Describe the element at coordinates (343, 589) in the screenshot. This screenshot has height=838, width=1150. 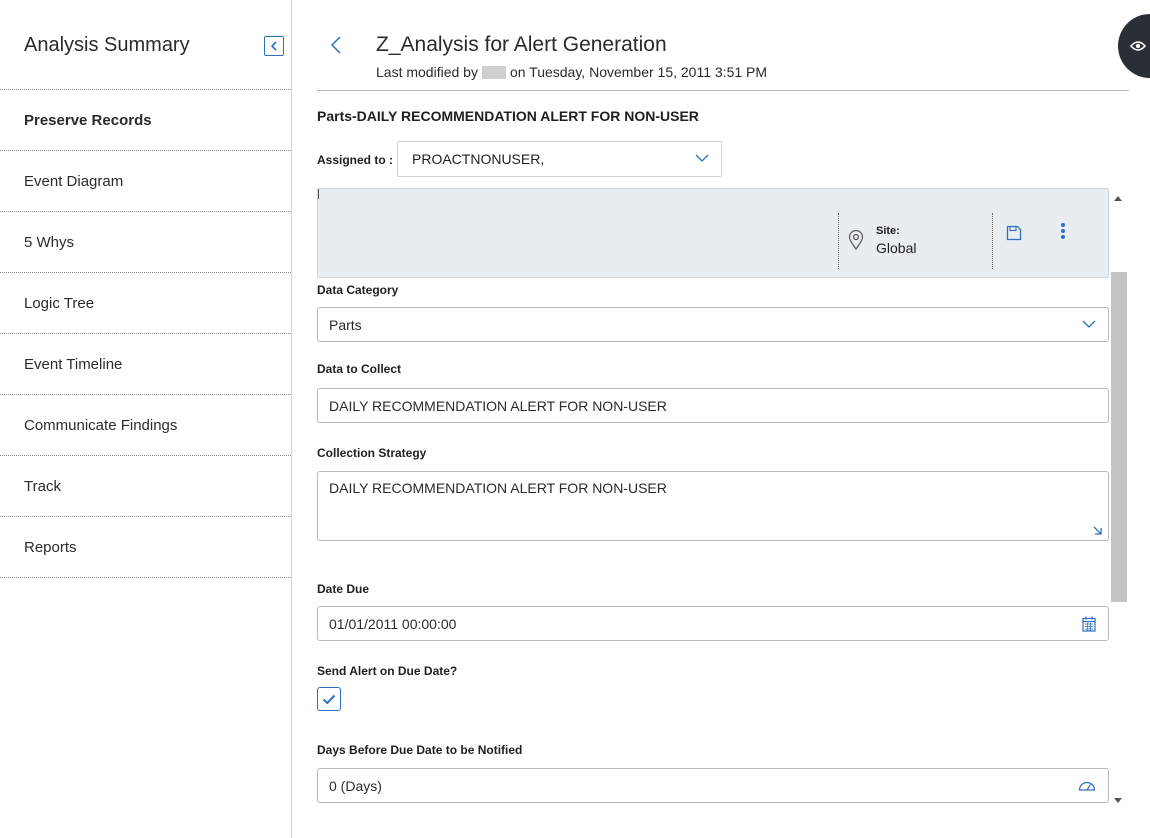
I see `date-due-label: Date Due` at that location.